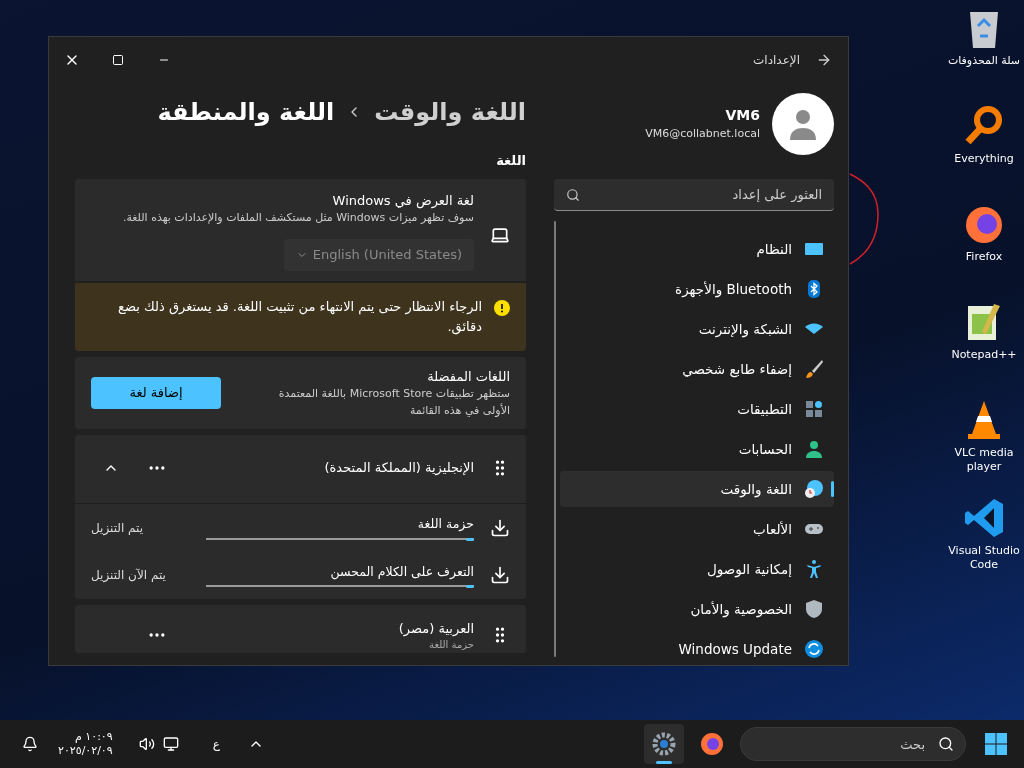  What do you see at coordinates (697, 249) in the screenshot?
I see `nav-item: النظام` at bounding box center [697, 249].